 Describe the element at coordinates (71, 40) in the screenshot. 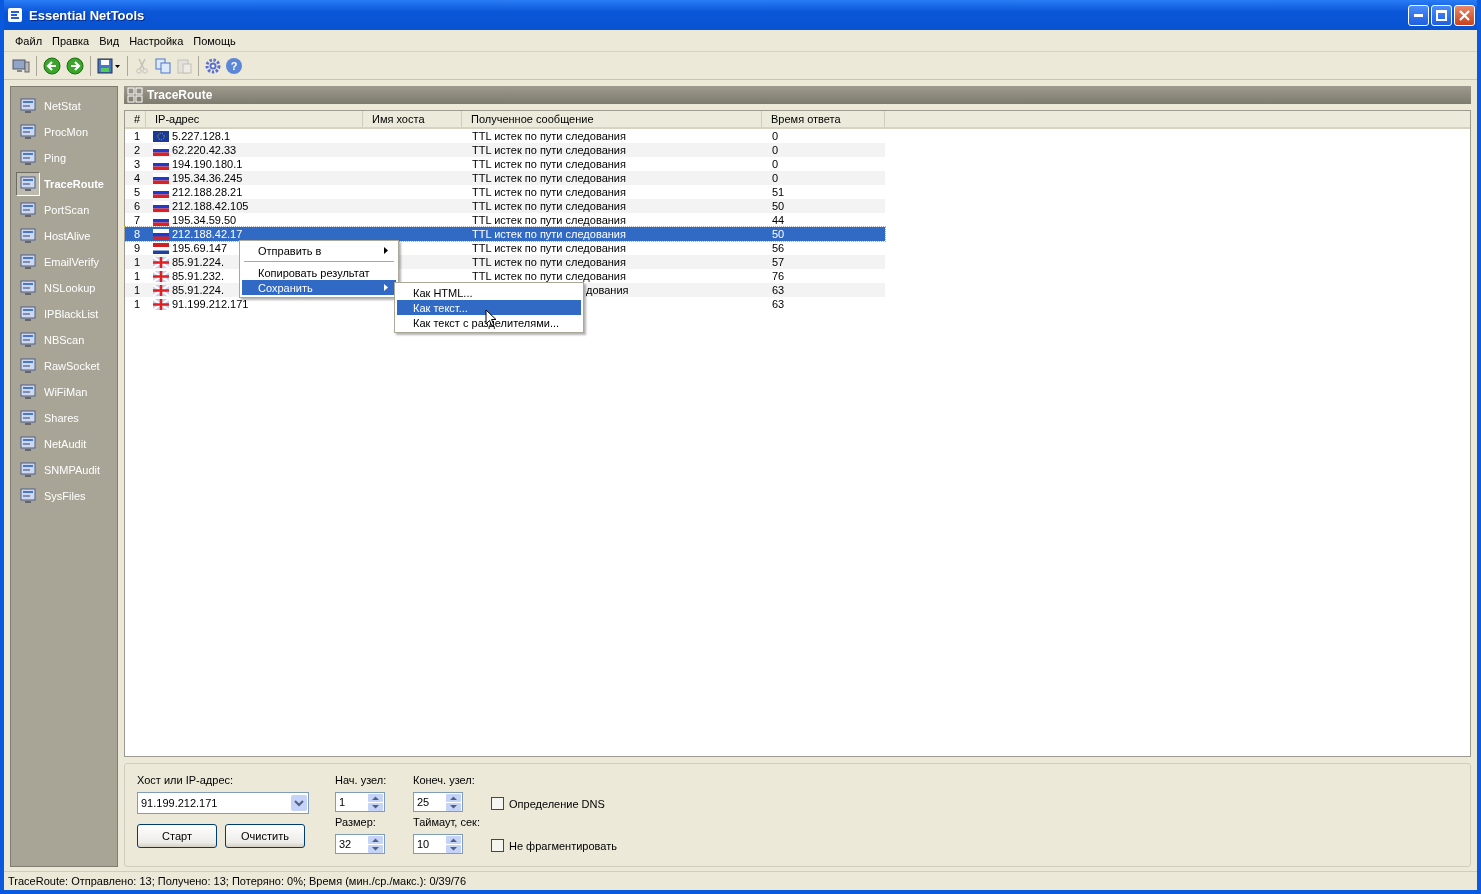

I see `menu-item: Правка` at that location.